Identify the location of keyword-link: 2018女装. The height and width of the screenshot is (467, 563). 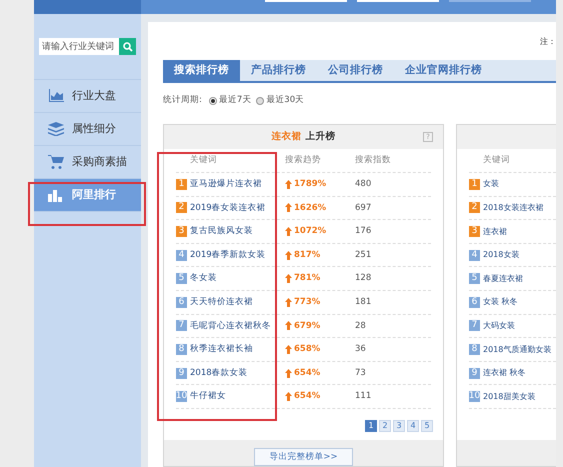
(501, 255).